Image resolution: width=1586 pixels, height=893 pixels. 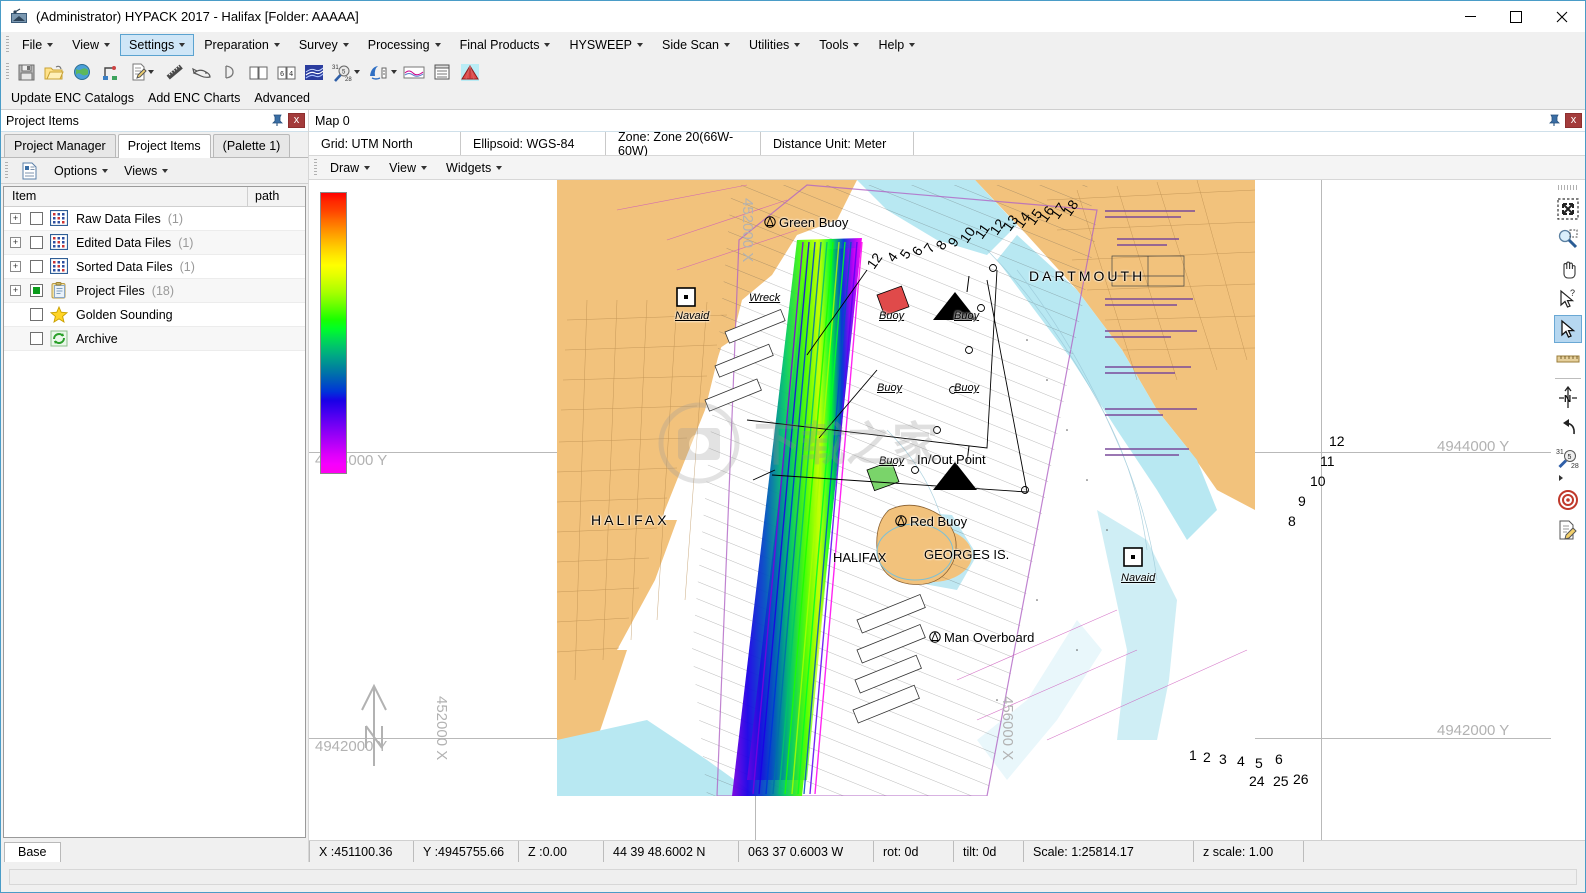 What do you see at coordinates (282, 98) in the screenshot?
I see `advanced-button: Advanced` at bounding box center [282, 98].